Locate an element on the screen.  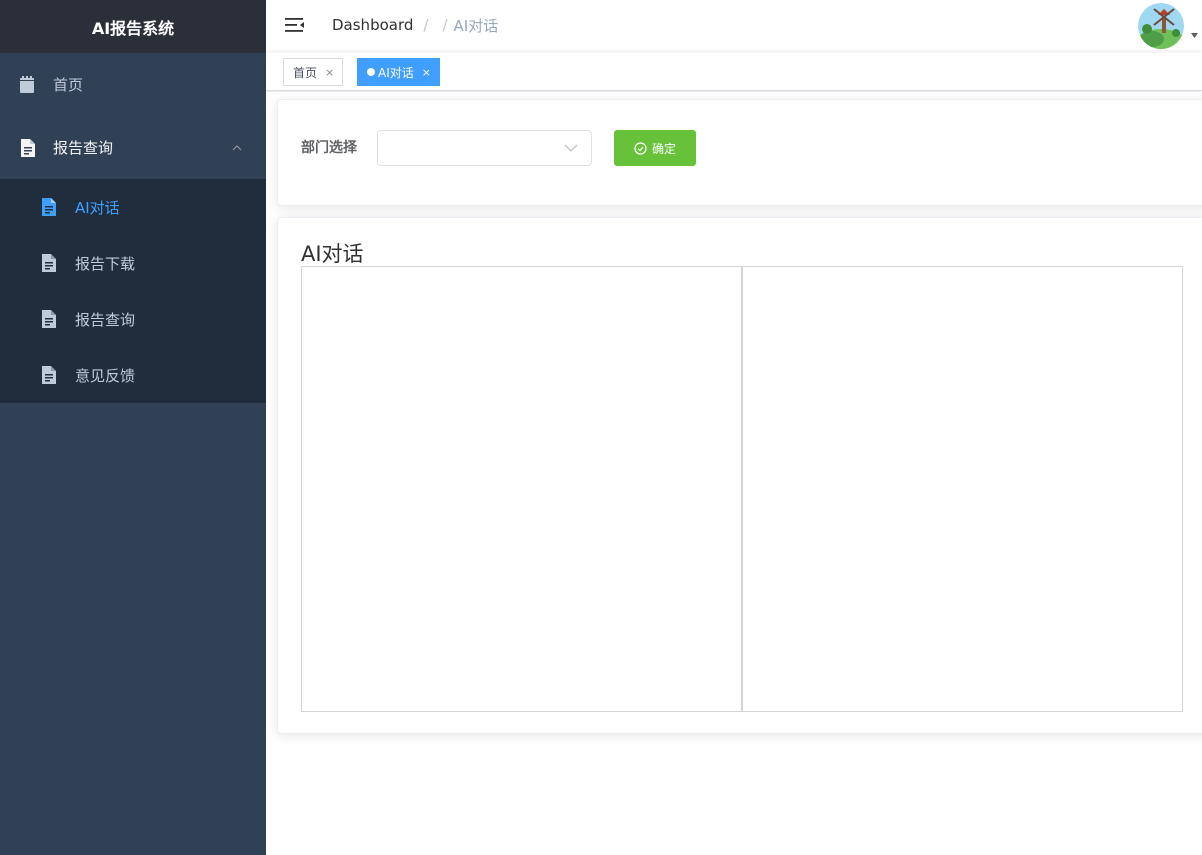
navbar: Dashboard / / AI对话 is located at coordinates (734, 25).